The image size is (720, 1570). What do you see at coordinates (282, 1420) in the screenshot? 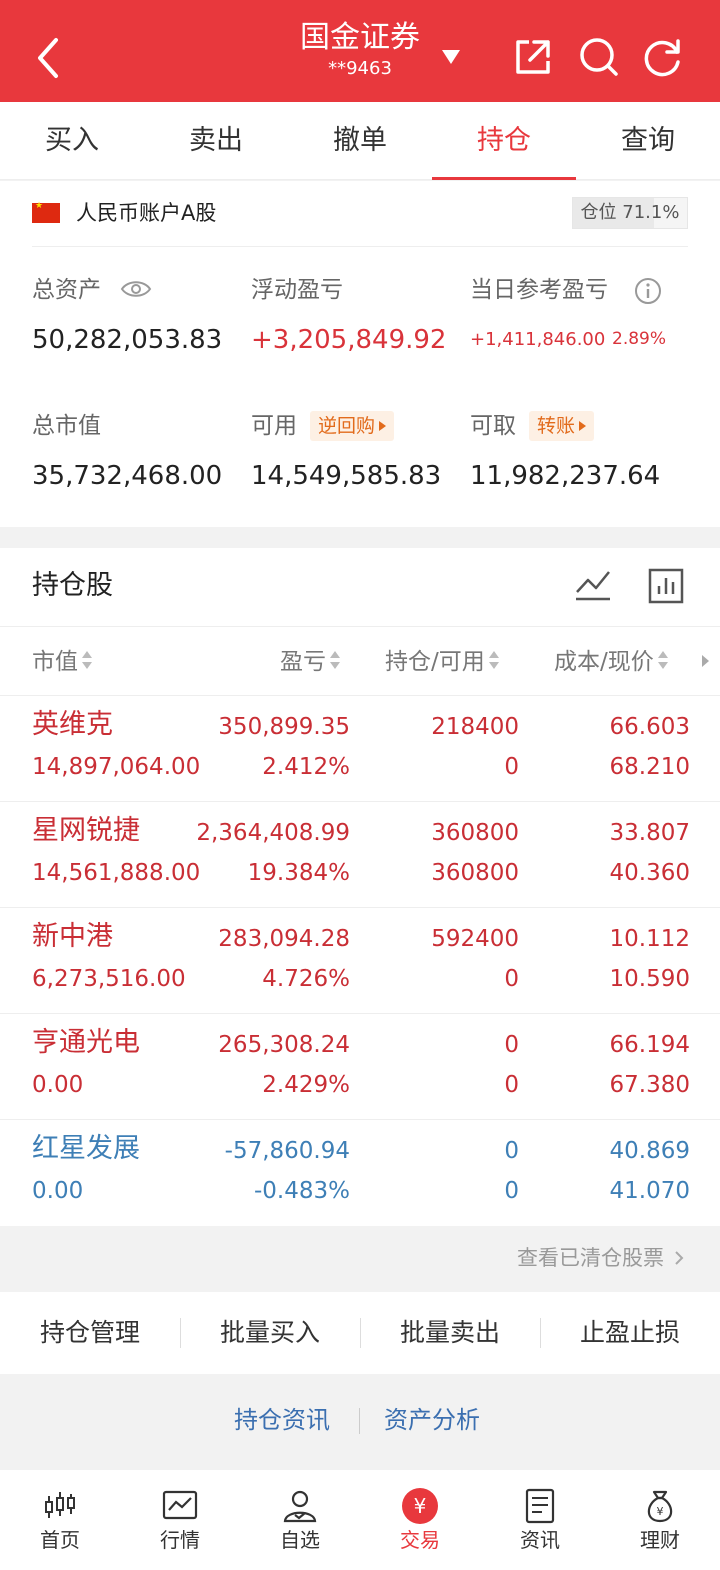
I see `holding-news-link: 持仓资讯` at bounding box center [282, 1420].